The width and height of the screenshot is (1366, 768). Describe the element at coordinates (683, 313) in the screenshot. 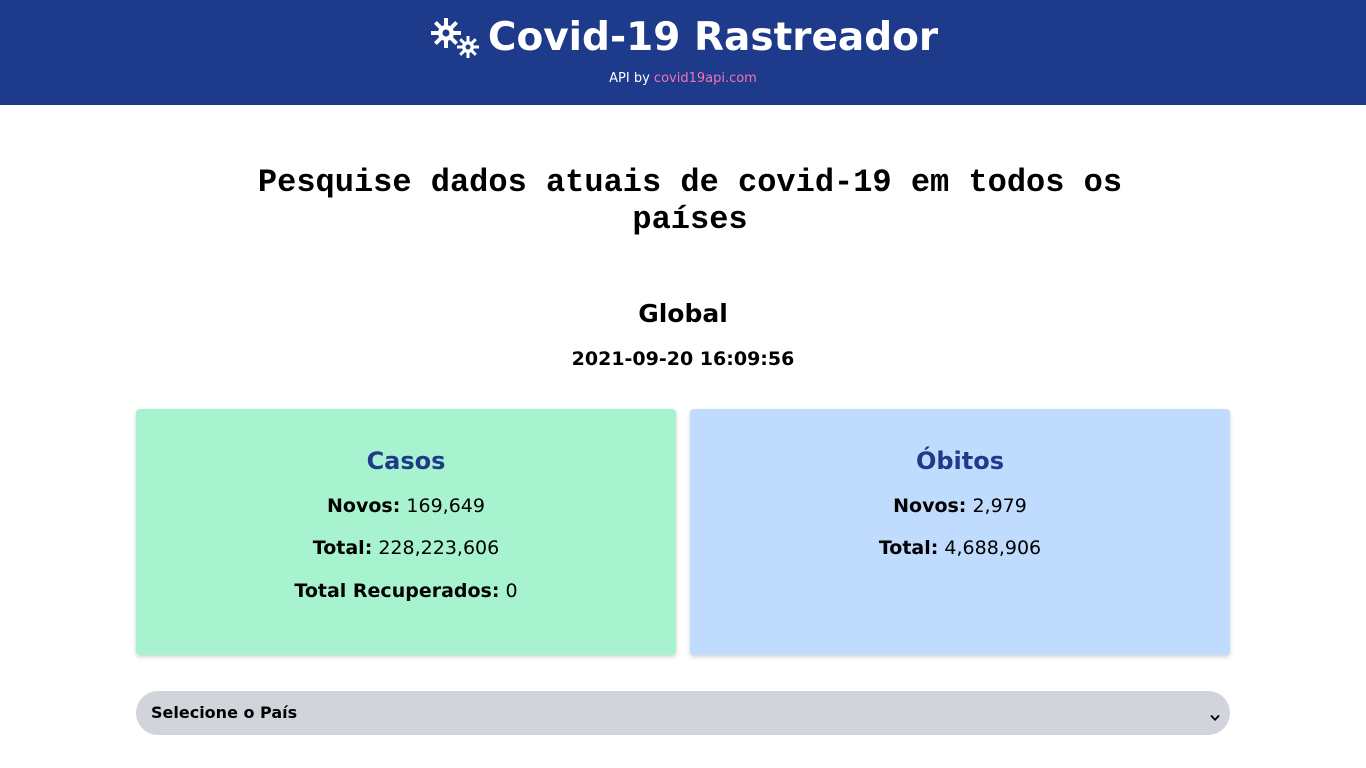

I see `region-title: Global` at that location.